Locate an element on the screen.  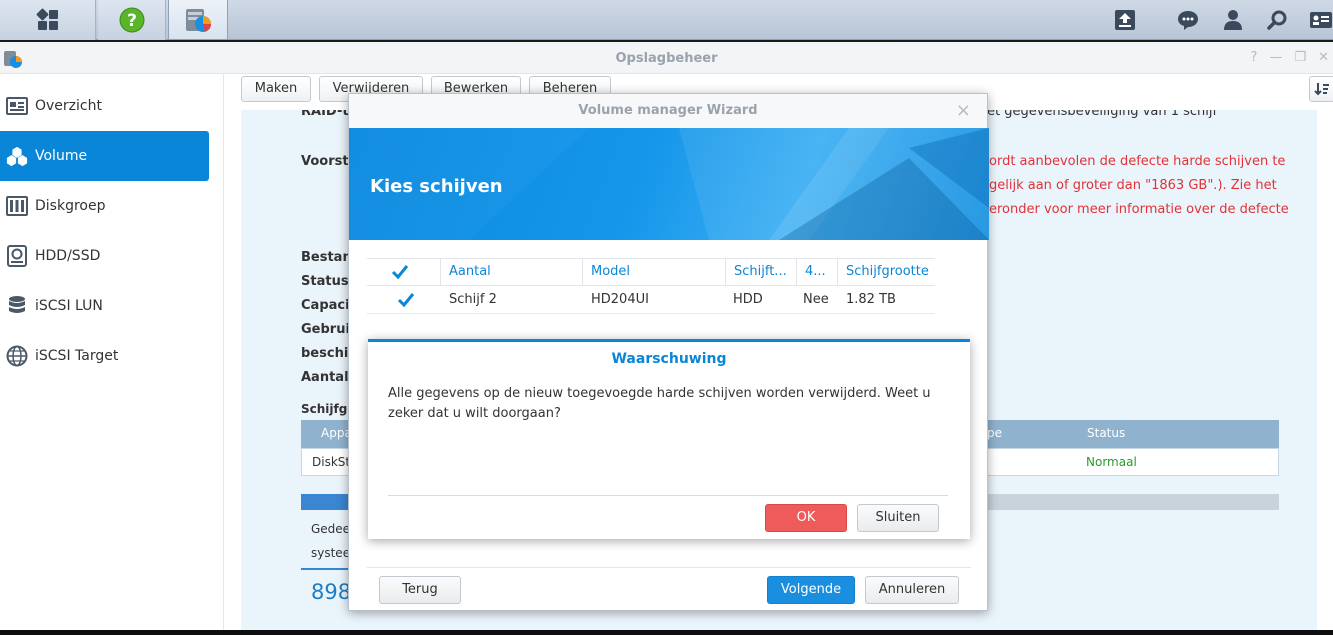
sidebar-item-label: Diskgroep is located at coordinates (70, 206).